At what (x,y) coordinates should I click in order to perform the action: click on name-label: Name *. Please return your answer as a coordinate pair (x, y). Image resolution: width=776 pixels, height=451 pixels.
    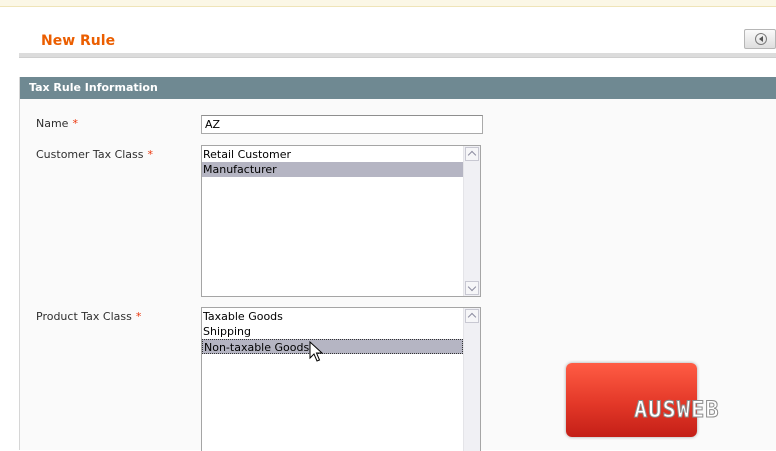
    Looking at the image, I should click on (57, 123).